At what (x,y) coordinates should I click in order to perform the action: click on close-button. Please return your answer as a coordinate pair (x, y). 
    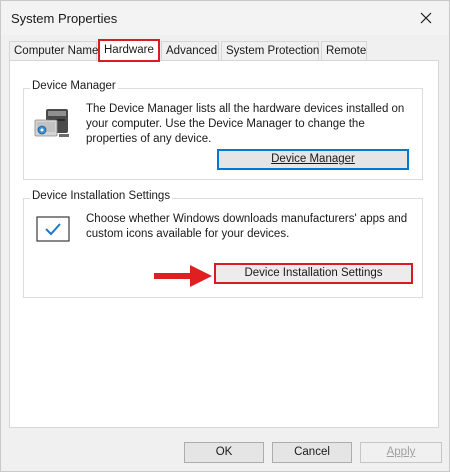
    Looking at the image, I should click on (426, 18).